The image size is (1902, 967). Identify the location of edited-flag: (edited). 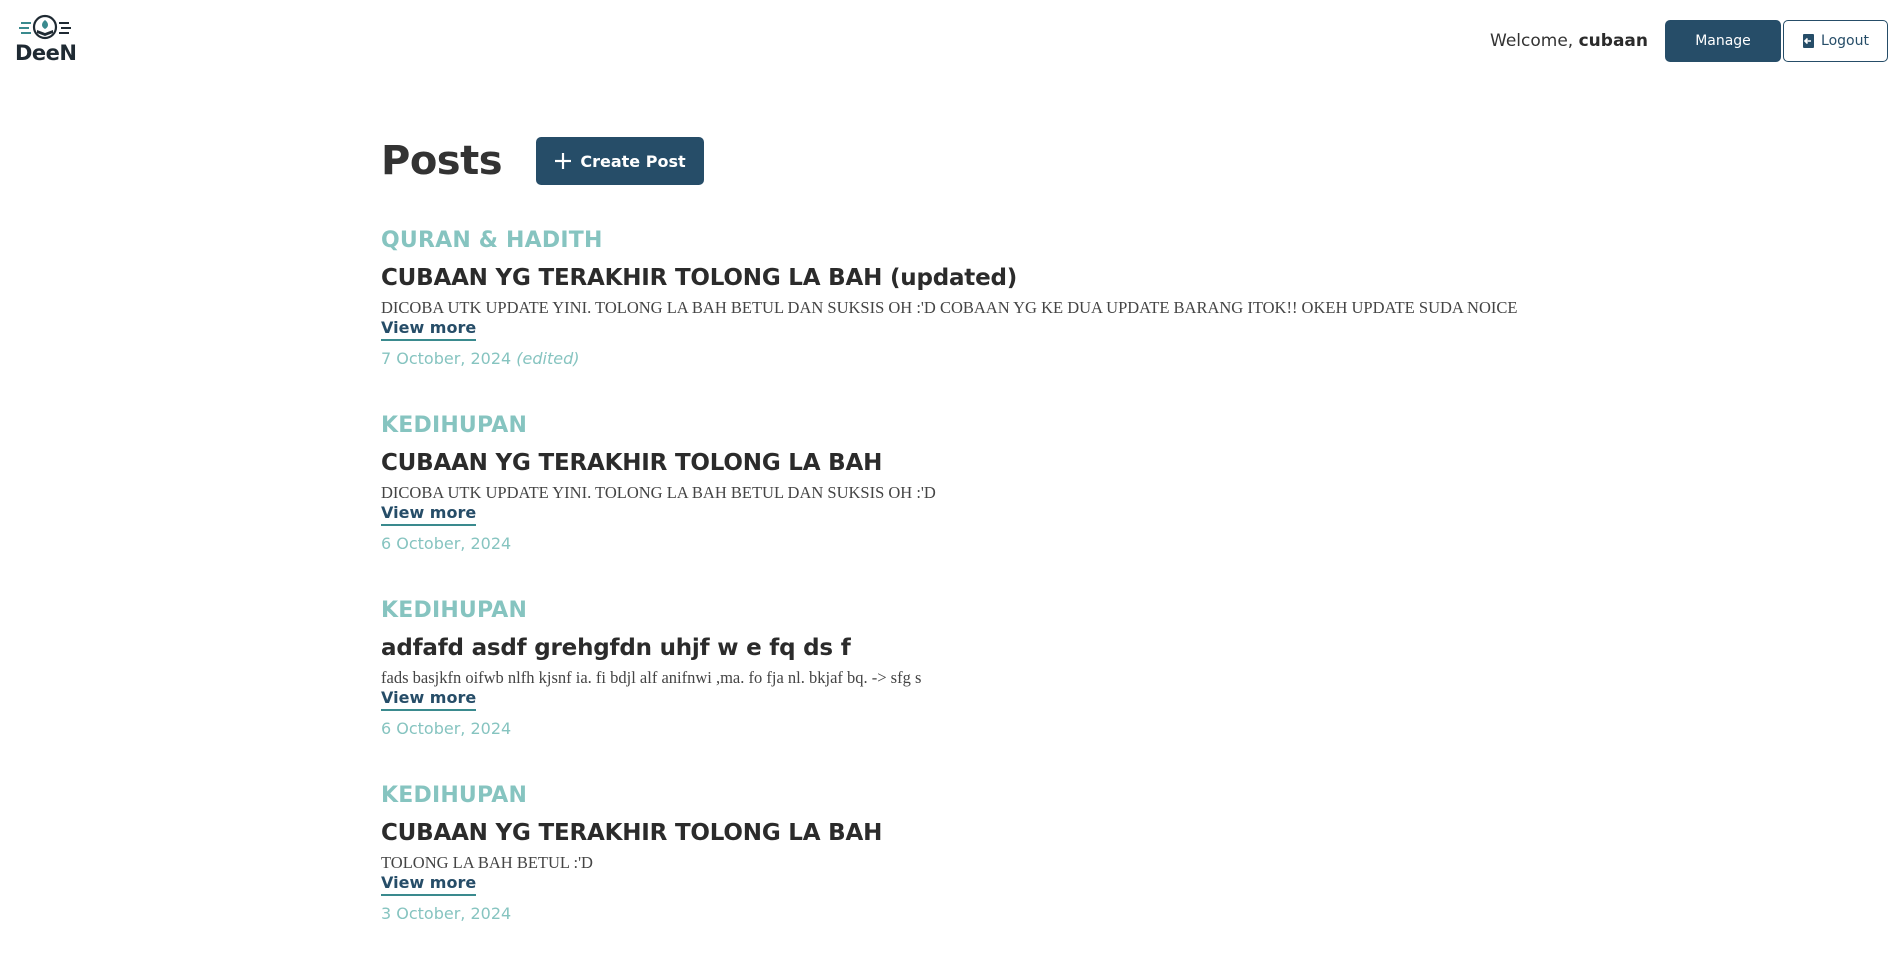
(548, 358).